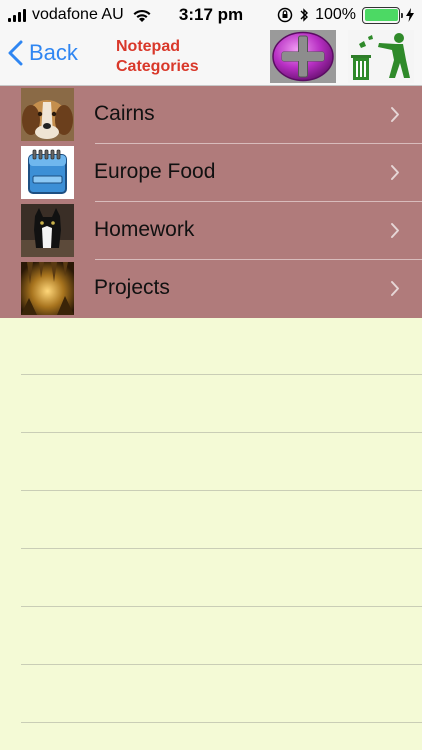 This screenshot has height=750, width=422. What do you see at coordinates (144, 229) in the screenshot?
I see `category-label: Homework` at bounding box center [144, 229].